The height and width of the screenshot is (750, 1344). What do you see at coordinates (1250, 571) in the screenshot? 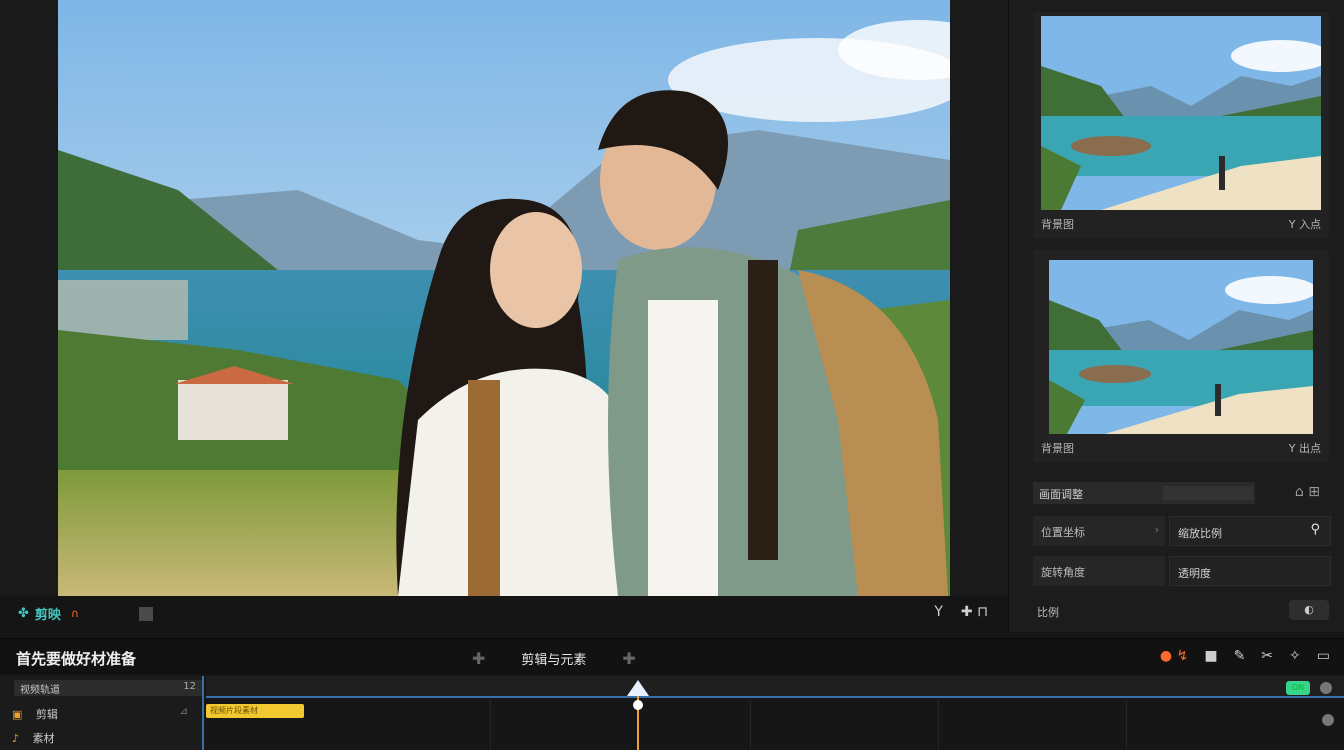
I see `property-value-field: 透明度` at bounding box center [1250, 571].